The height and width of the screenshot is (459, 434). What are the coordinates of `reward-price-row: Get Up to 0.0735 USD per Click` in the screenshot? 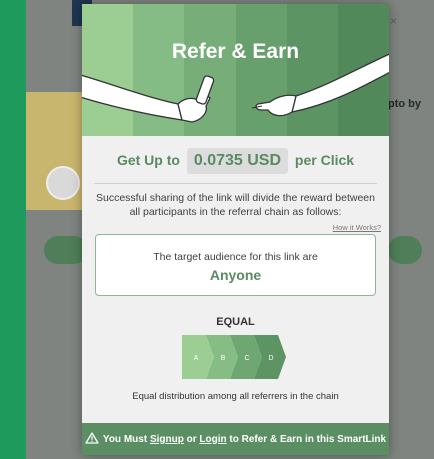 It's located at (235, 161).